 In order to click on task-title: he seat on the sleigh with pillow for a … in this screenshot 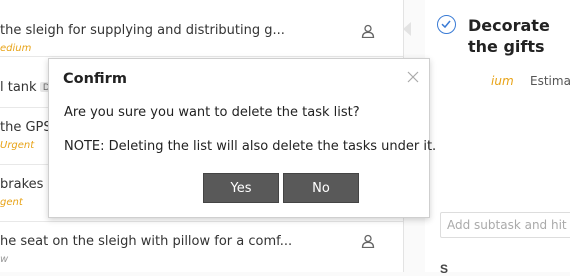, I will do `click(146, 241)`.